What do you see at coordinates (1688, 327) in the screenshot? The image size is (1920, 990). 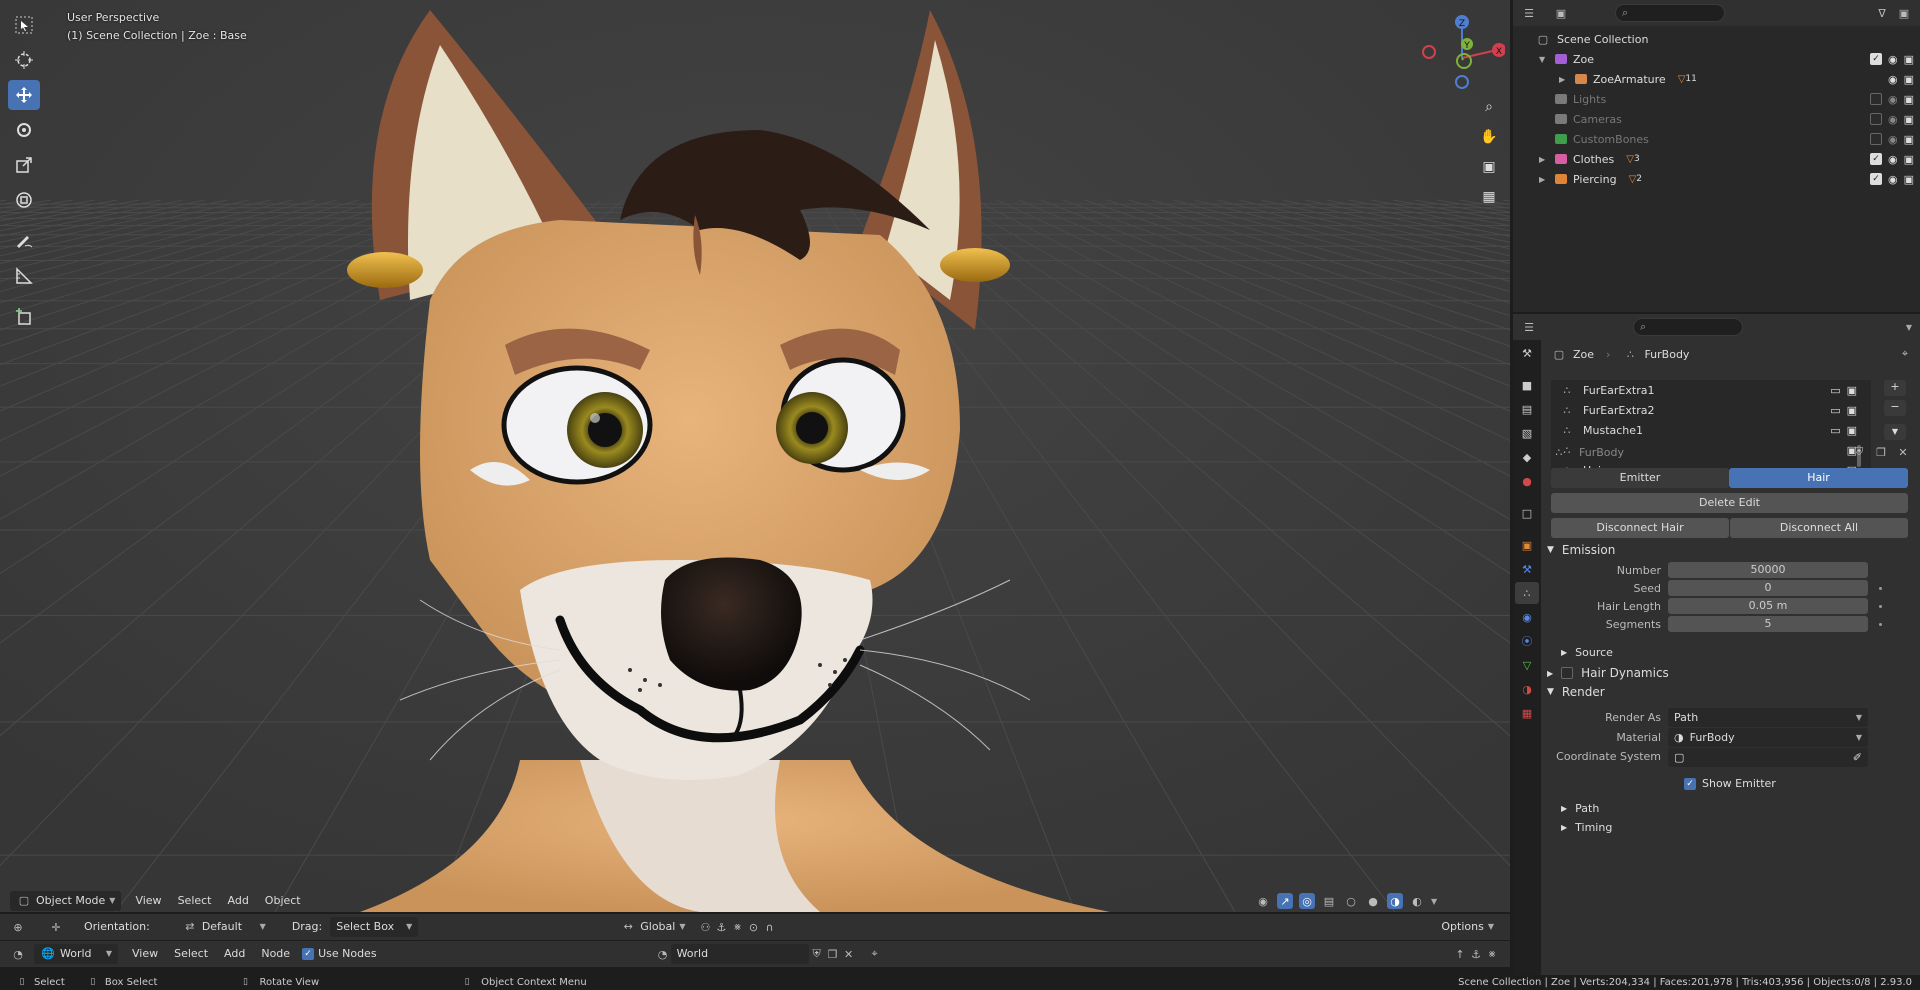 I see `properties-search-input: ⌕` at bounding box center [1688, 327].